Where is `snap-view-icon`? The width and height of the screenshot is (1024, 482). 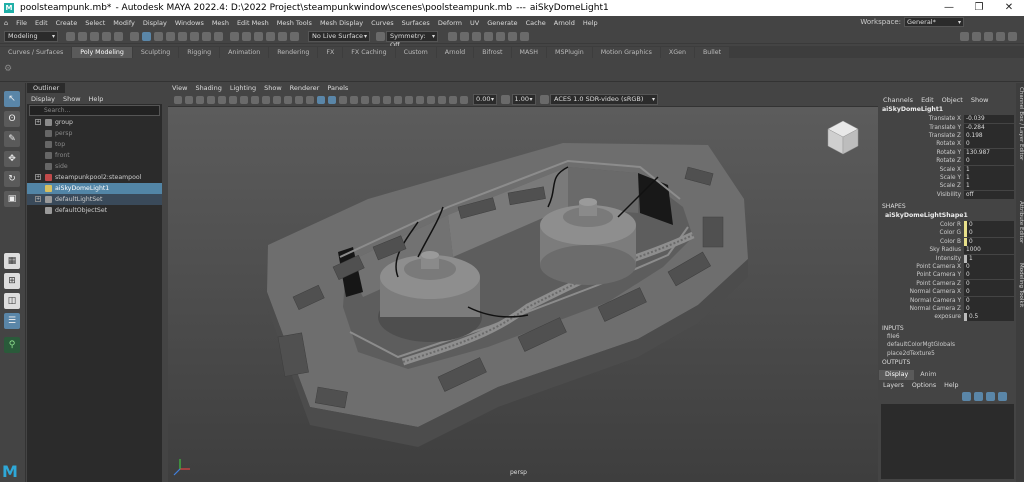
snap-view-icon is located at coordinates (270, 36).